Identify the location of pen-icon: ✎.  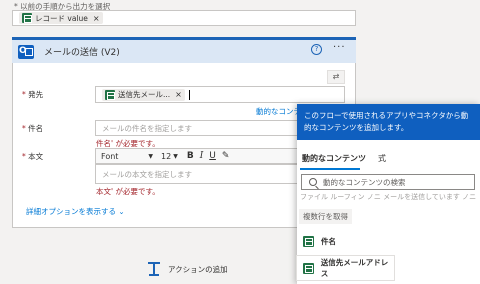
(226, 156).